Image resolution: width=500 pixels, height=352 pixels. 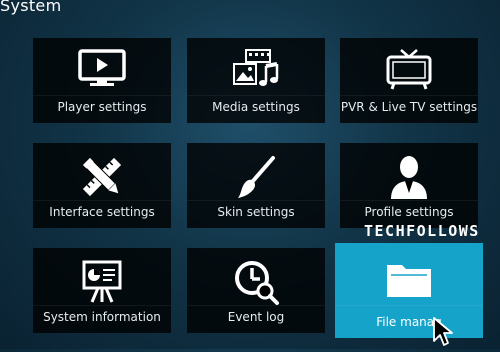 I want to click on clock-search-icon, so click(x=256, y=282).